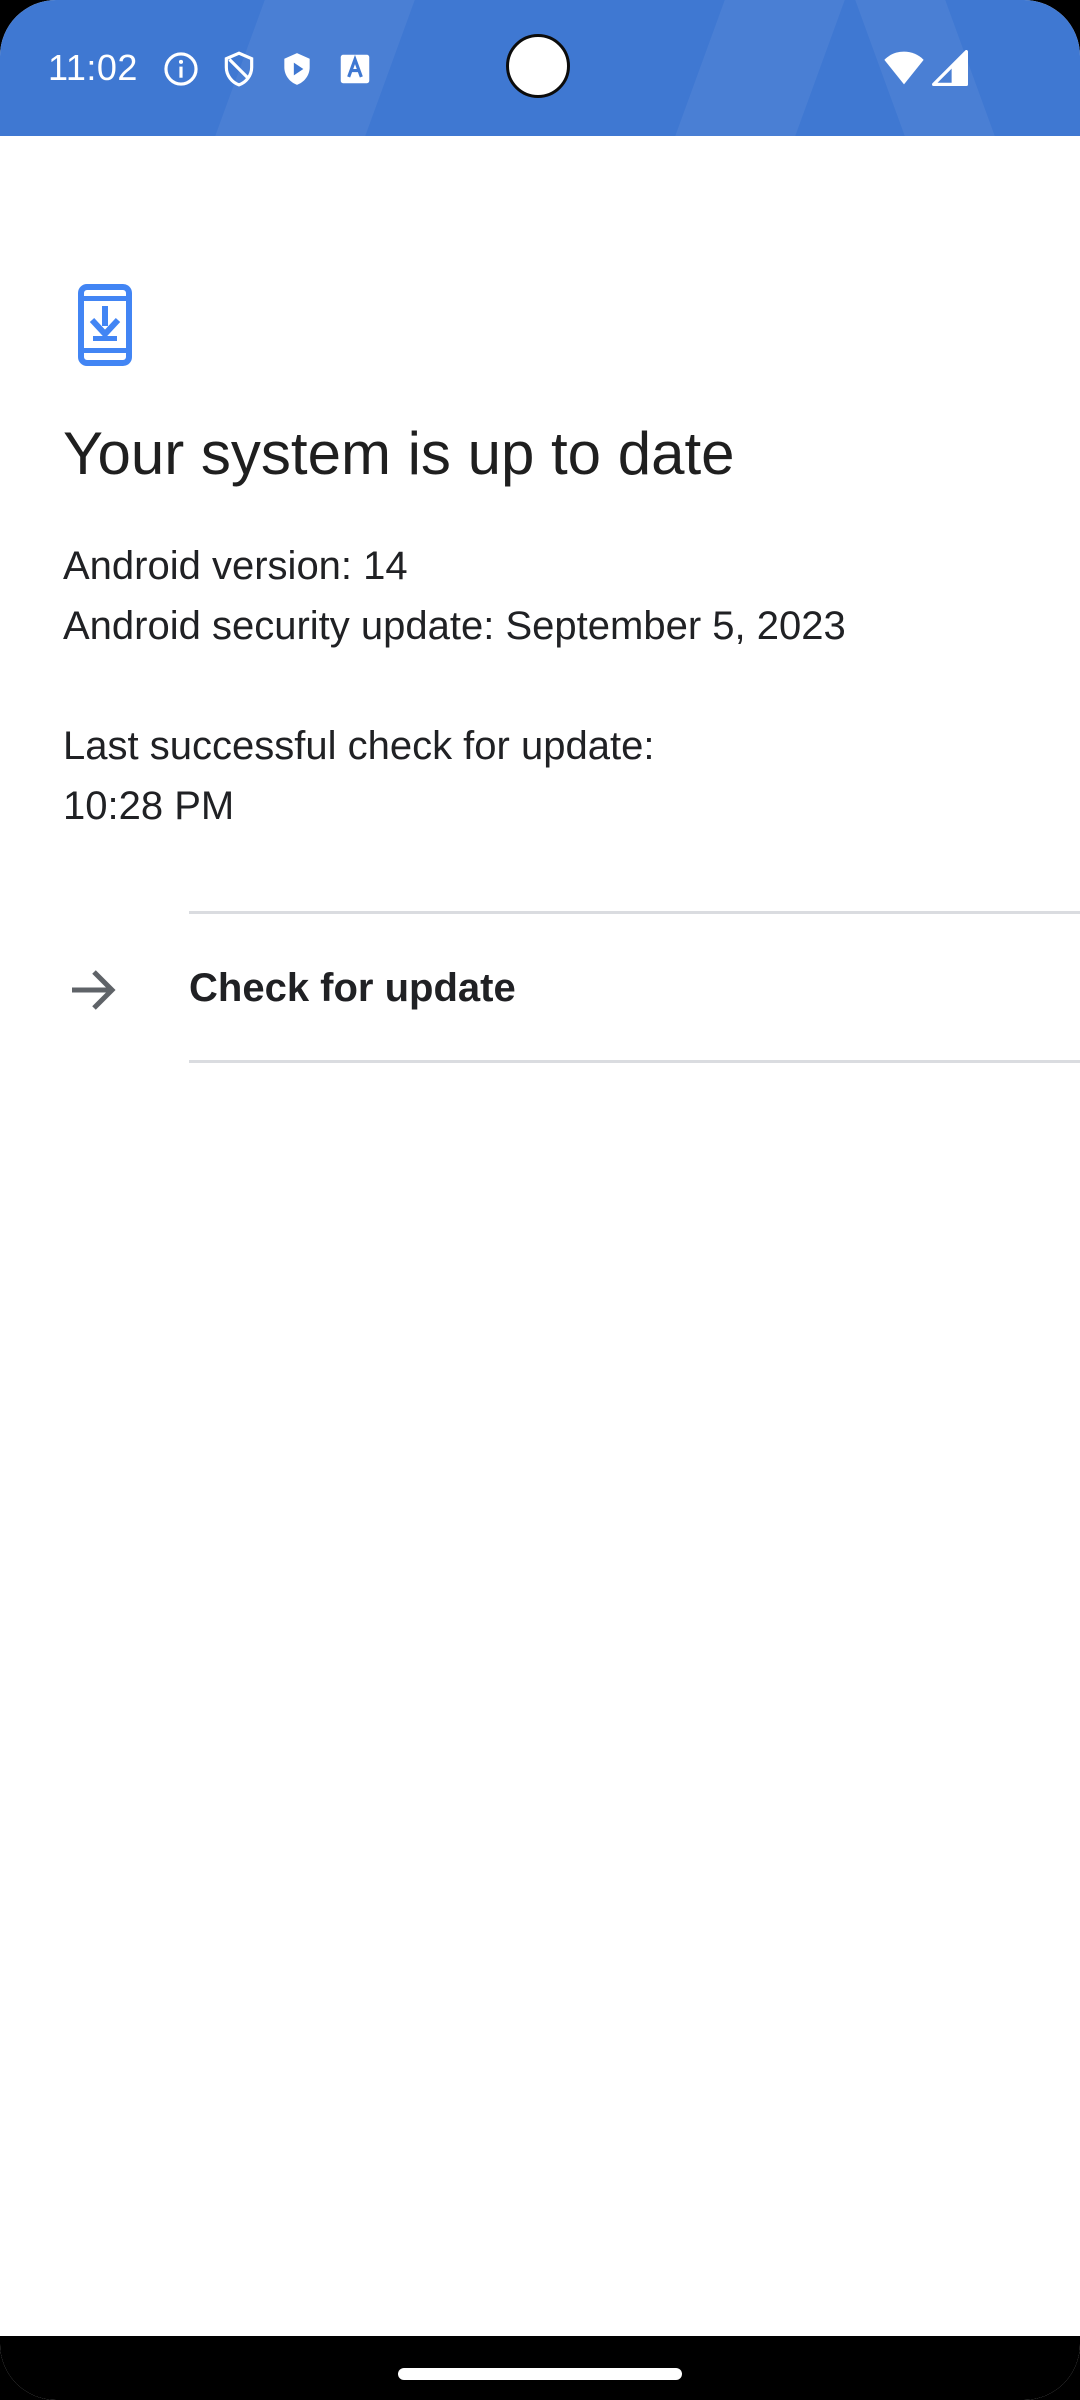 The width and height of the screenshot is (1080, 2400). Describe the element at coordinates (399, 453) in the screenshot. I see `page-title: Your system is up to date` at that location.